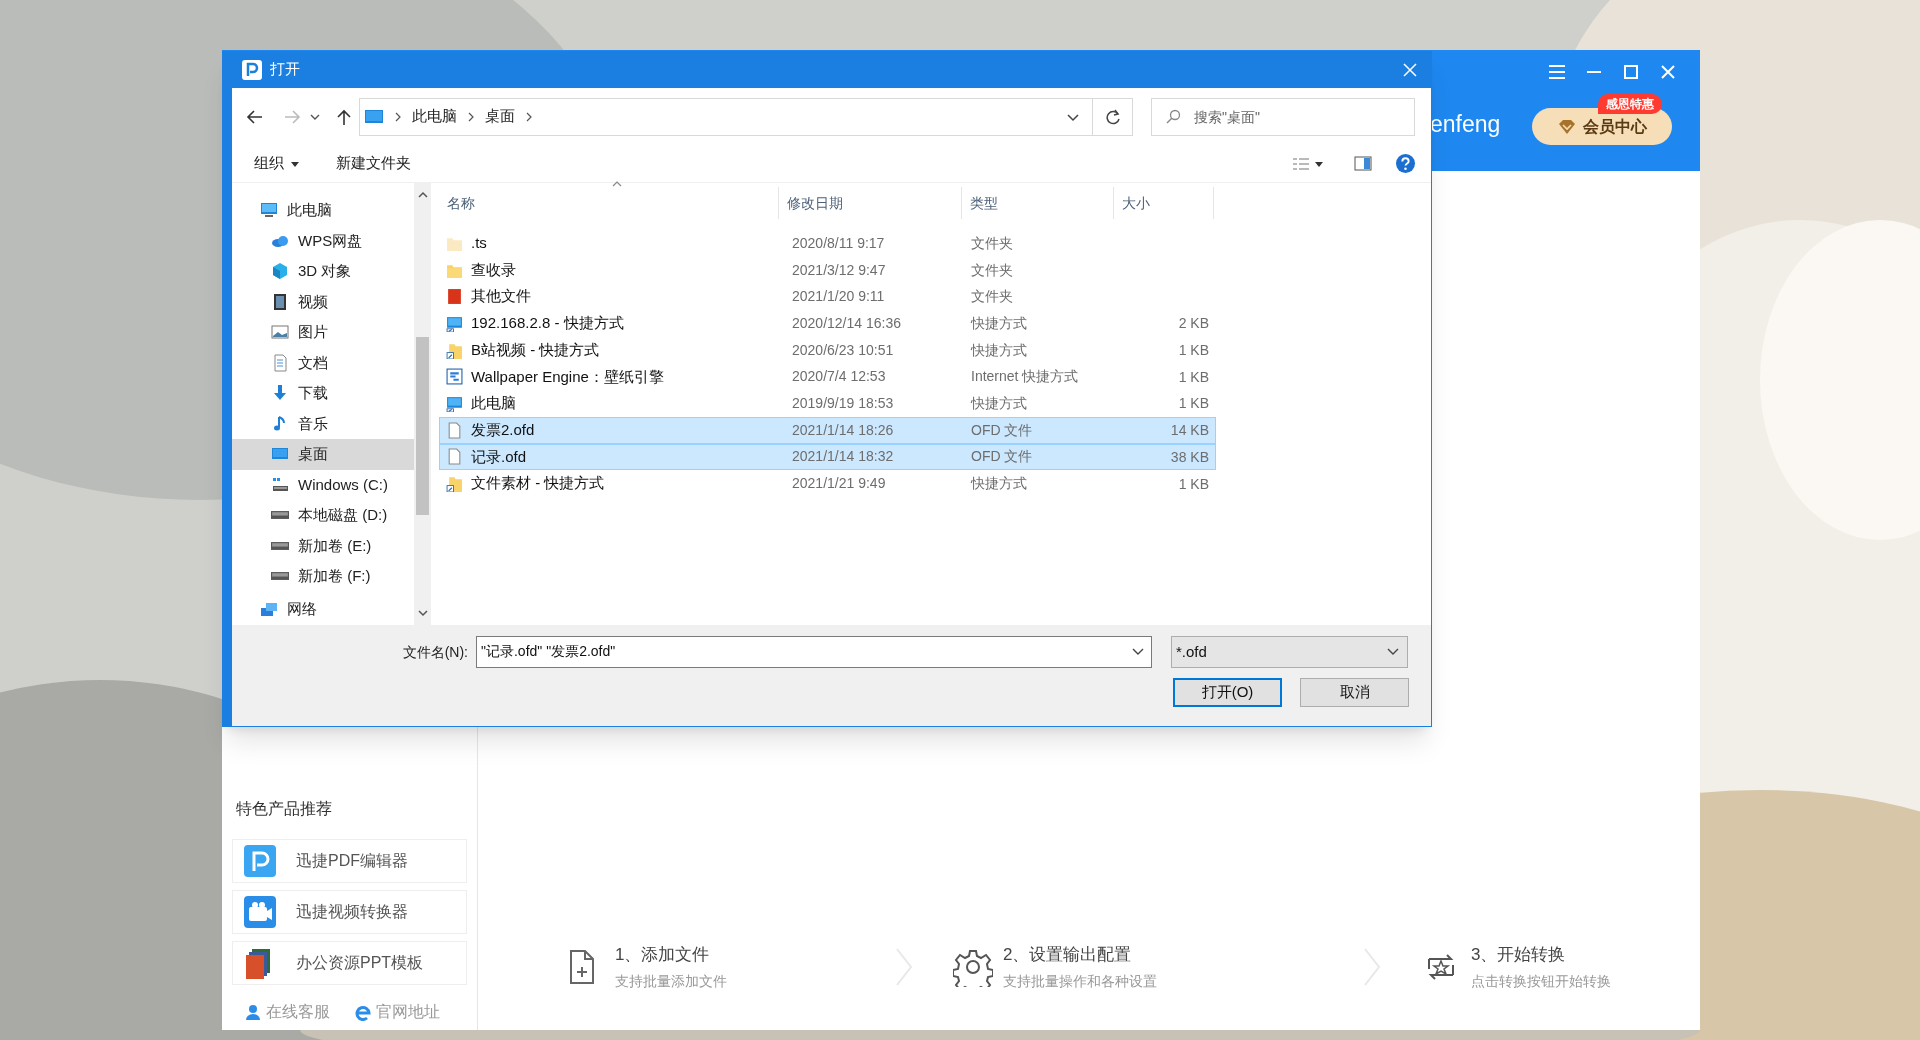 This screenshot has width=1920, height=1040. What do you see at coordinates (838, 297) in the screenshot?
I see `file-date: 2021/1/20 9:11` at bounding box center [838, 297].